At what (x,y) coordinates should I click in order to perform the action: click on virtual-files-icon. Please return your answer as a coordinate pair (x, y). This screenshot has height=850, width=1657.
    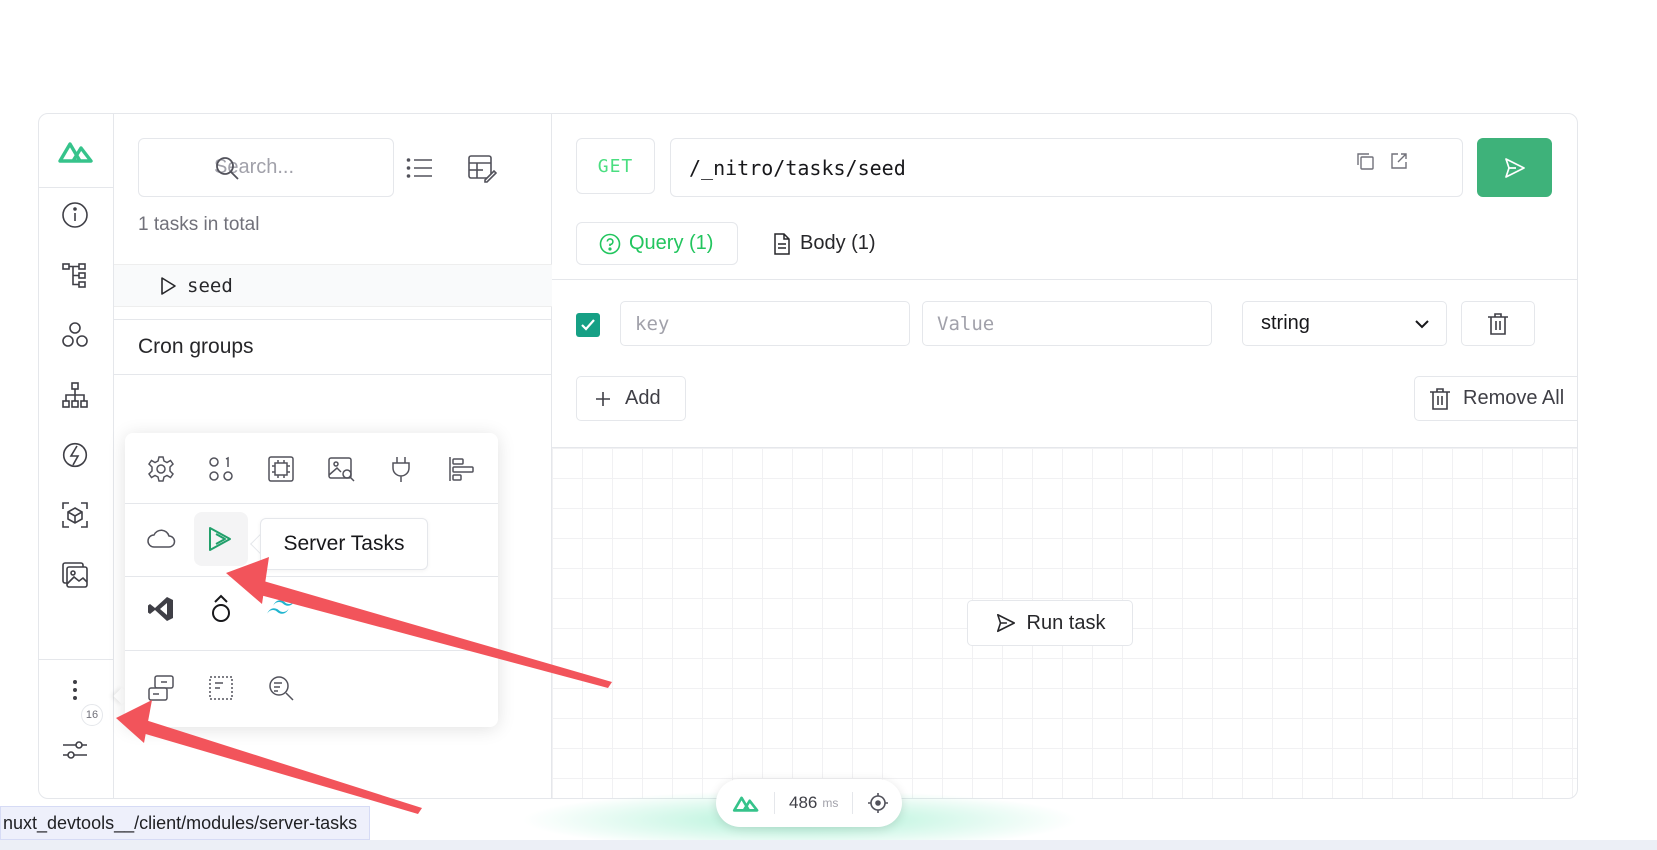
    Looking at the image, I should click on (221, 688).